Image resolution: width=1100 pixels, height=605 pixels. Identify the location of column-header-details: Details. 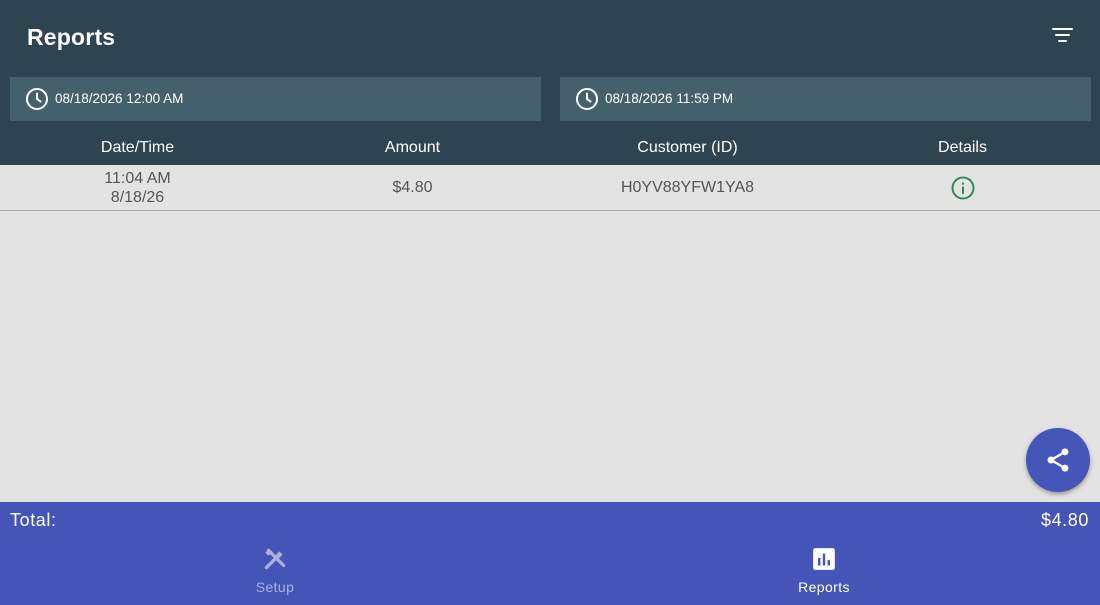
(962, 147).